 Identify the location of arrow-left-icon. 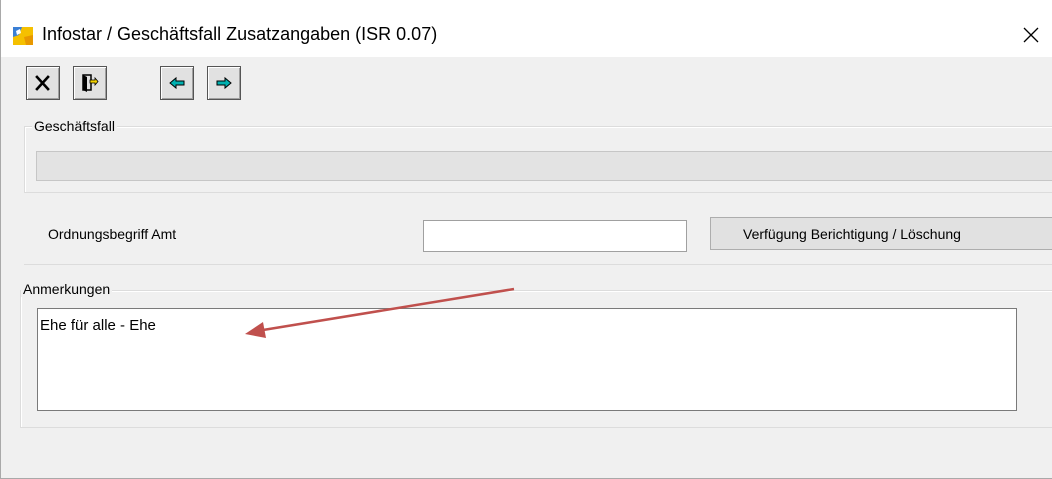
(177, 83).